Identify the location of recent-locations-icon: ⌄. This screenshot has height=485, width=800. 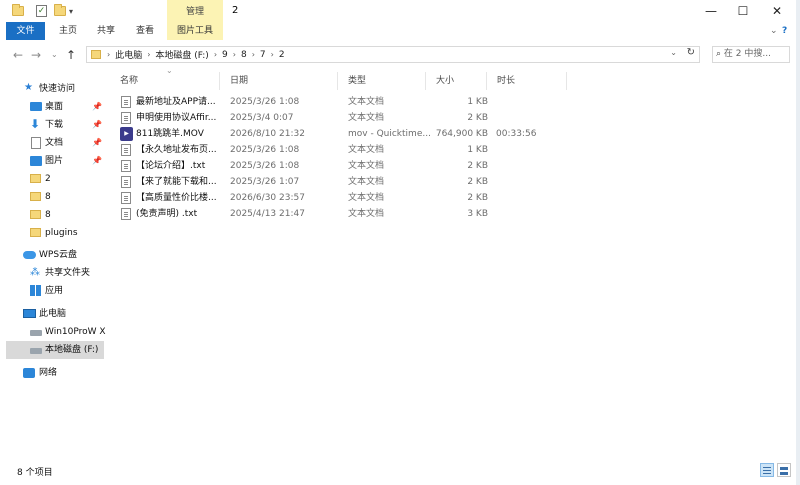
(54, 54).